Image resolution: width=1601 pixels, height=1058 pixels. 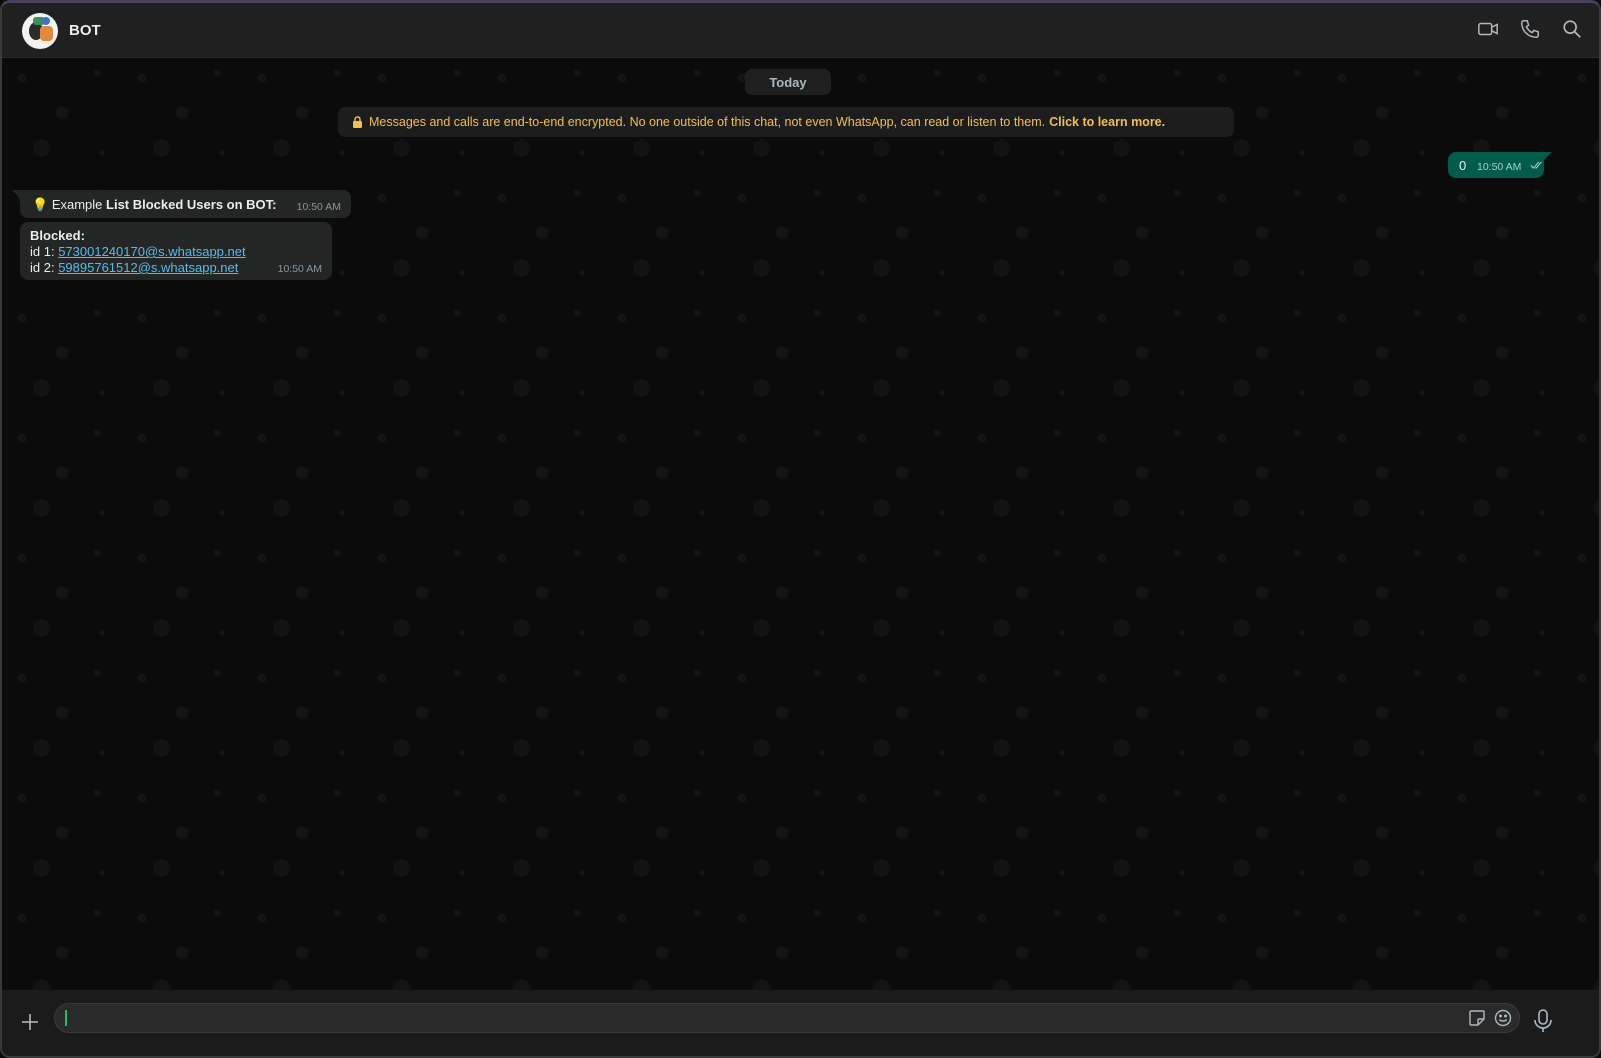 I want to click on double-check-icon, so click(x=1536, y=165).